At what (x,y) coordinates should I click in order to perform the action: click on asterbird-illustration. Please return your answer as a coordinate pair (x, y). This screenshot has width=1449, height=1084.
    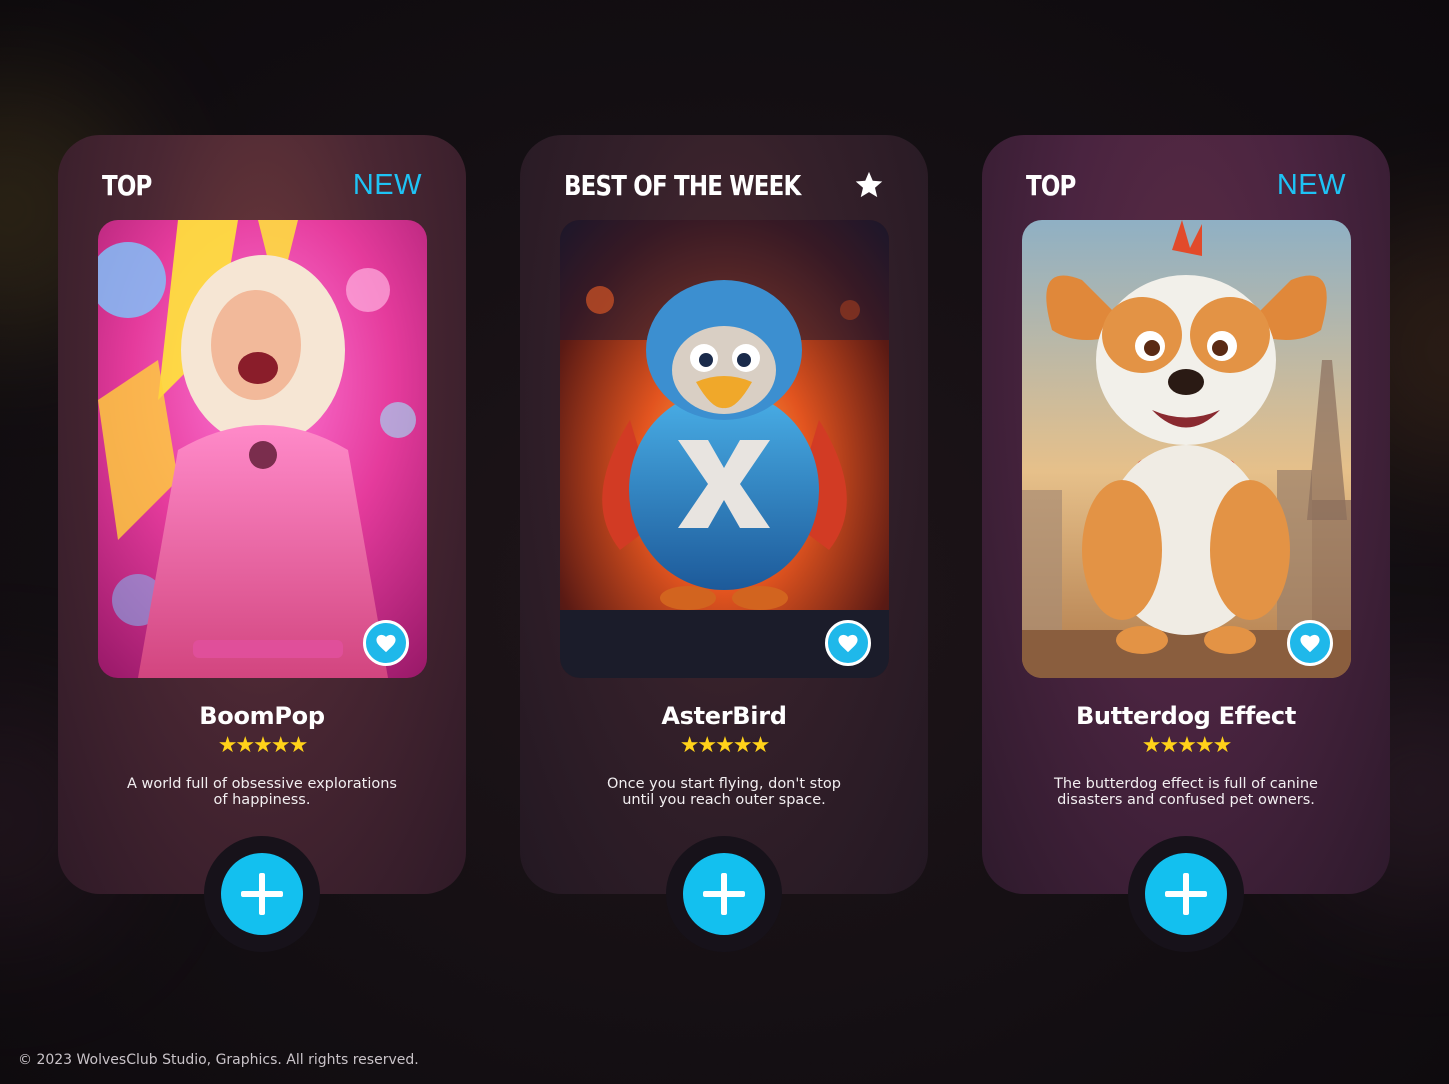
    Looking at the image, I should click on (724, 449).